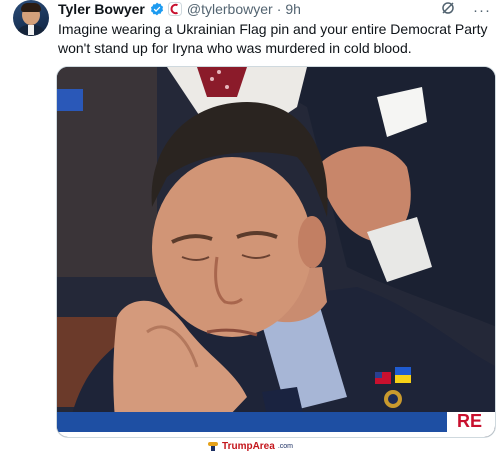 The width and height of the screenshot is (500, 452). I want to click on author-handle: @tylerbowyer, so click(230, 9).